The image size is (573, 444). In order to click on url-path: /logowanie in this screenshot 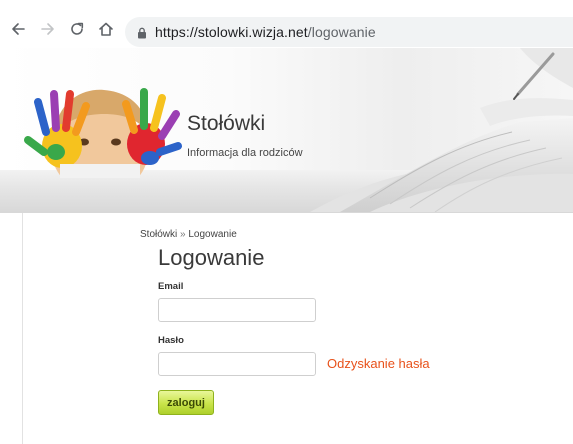, I will do `click(341, 32)`.